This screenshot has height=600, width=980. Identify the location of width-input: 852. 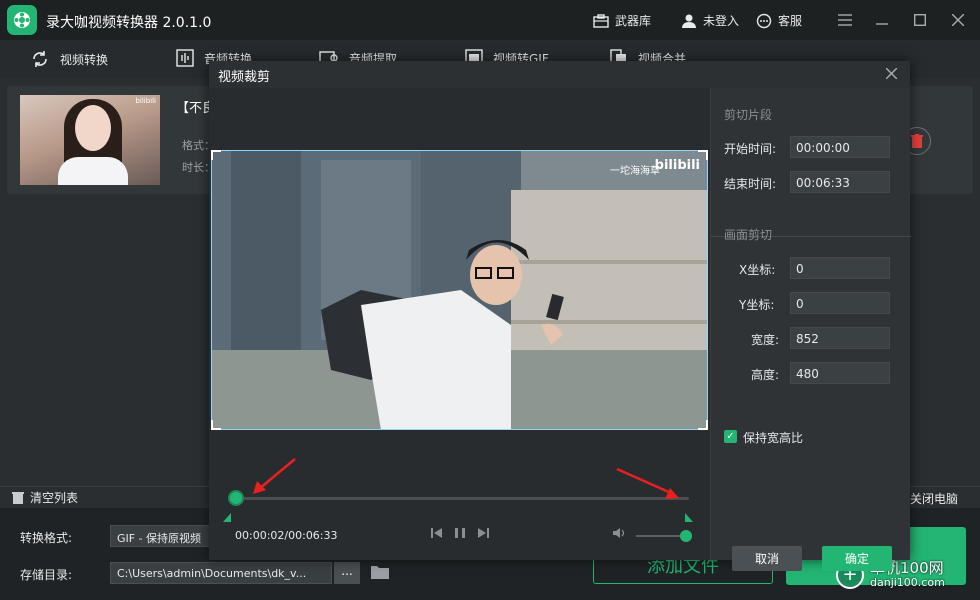
(840, 338).